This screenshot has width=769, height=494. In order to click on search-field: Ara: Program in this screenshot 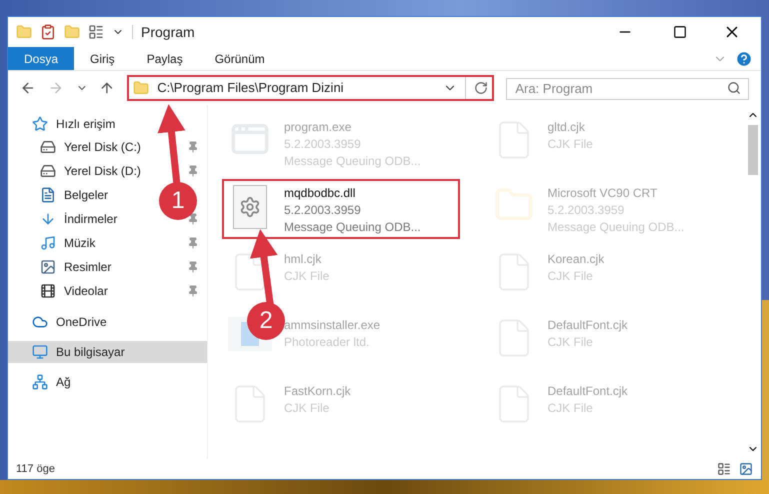, I will do `click(627, 89)`.